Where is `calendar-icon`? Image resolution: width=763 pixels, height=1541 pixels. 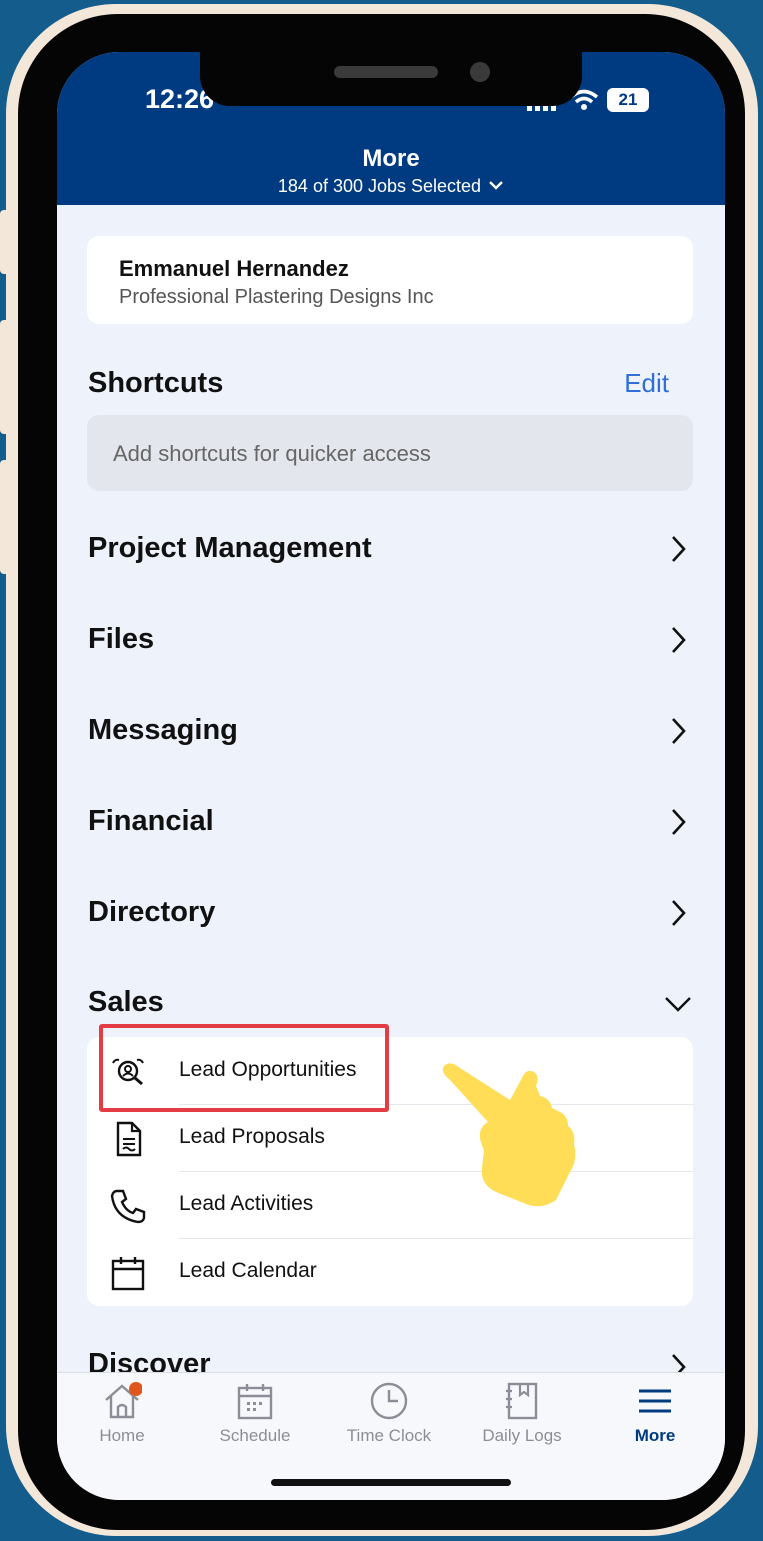 calendar-icon is located at coordinates (128, 1274).